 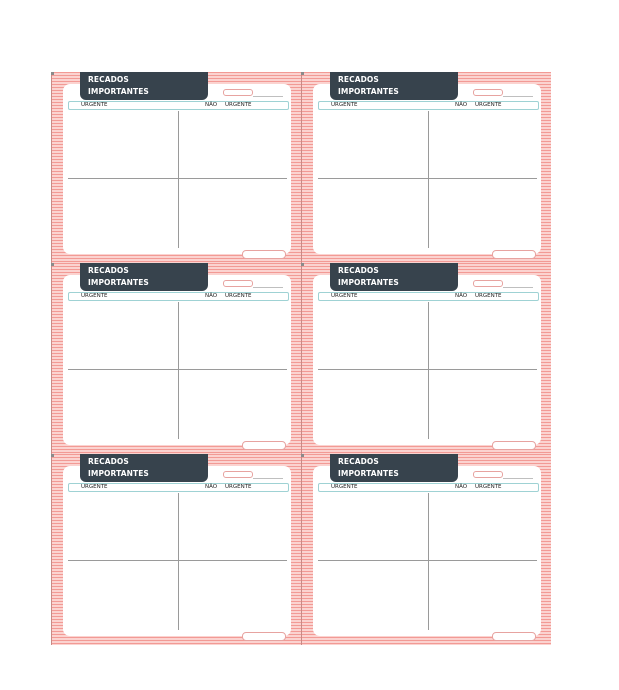 I want to click on note-card-6: RECADOS IMPORTANTES URGENTE NÃO URGENTE, so click(x=426, y=549).